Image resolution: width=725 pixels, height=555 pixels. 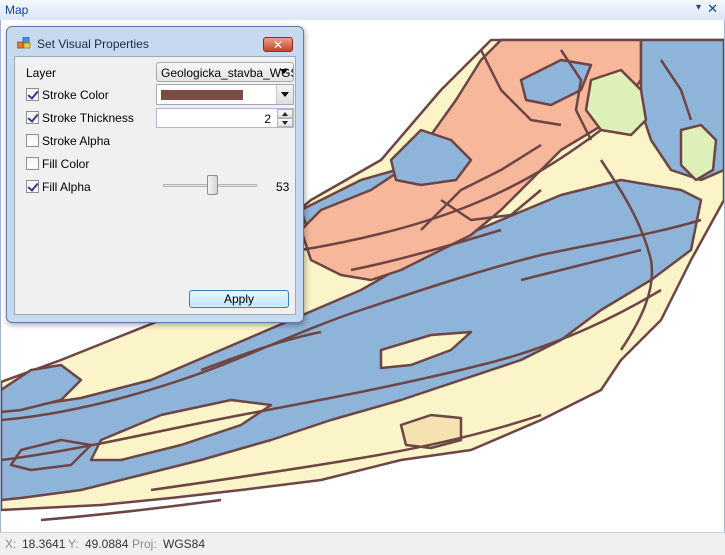 I want to click on layer-select-value: Geologicka_stavba_WGS84, so click(x=227, y=73).